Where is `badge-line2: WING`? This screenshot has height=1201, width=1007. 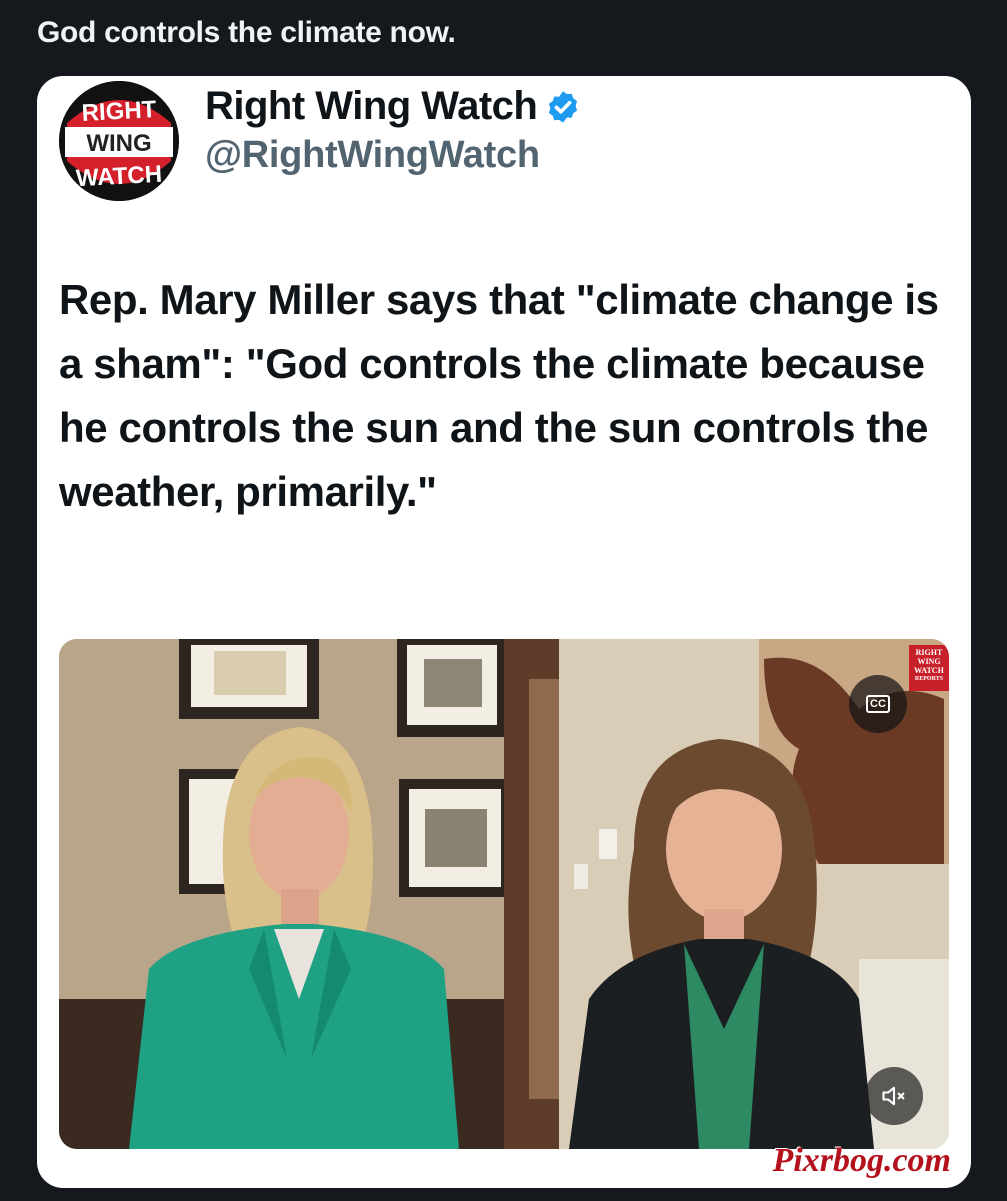 badge-line2: WING is located at coordinates (929, 661).